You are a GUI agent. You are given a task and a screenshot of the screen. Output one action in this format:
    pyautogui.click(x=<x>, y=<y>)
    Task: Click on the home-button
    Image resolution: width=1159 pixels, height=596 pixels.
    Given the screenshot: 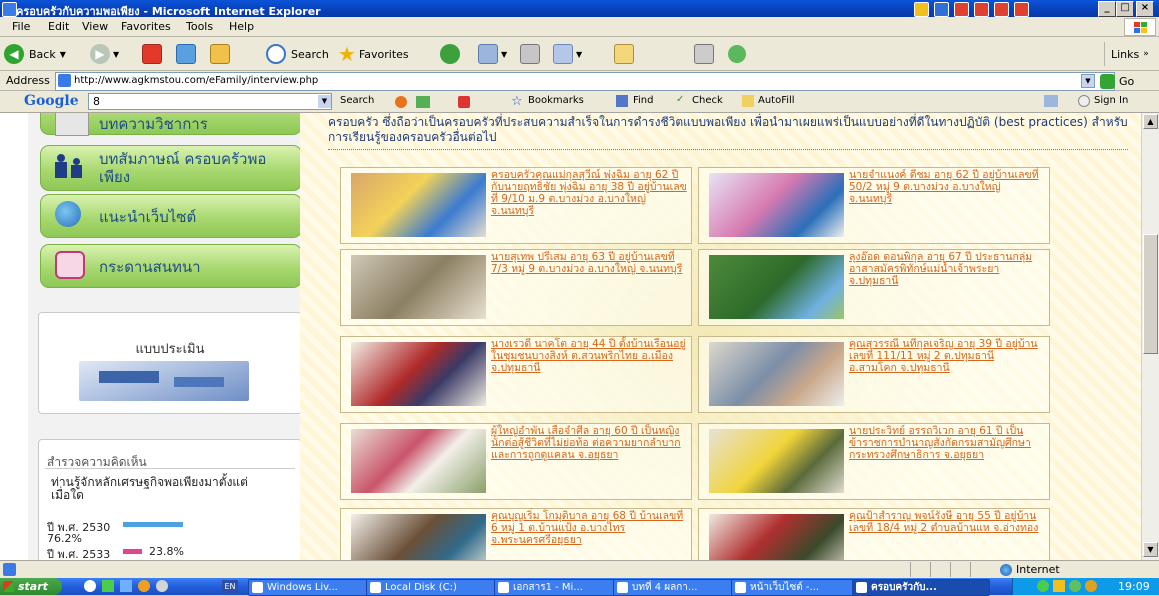 What is the action you would take?
    pyautogui.click(x=220, y=54)
    